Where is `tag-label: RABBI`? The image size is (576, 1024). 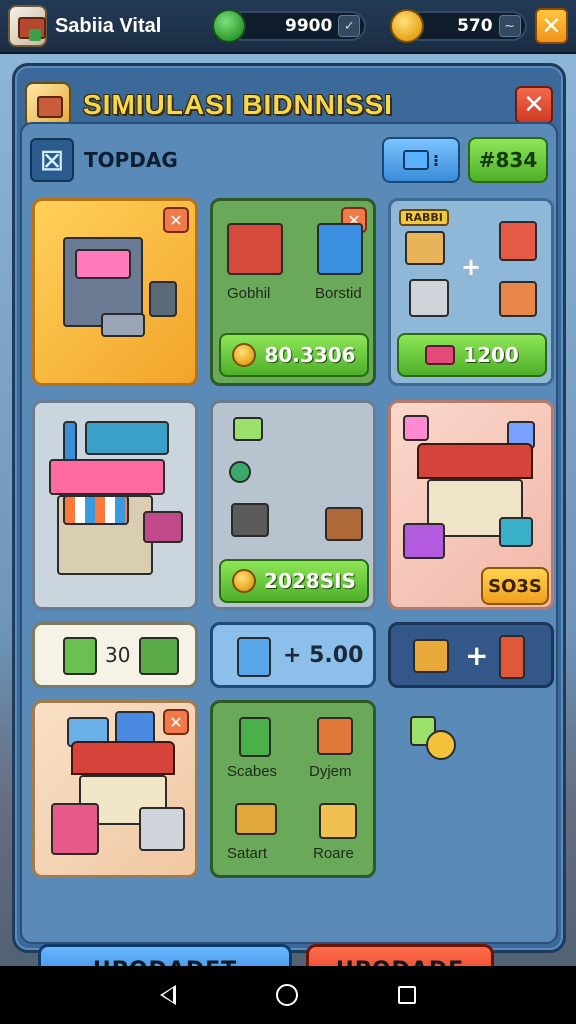 tag-label: RABBI is located at coordinates (424, 217).